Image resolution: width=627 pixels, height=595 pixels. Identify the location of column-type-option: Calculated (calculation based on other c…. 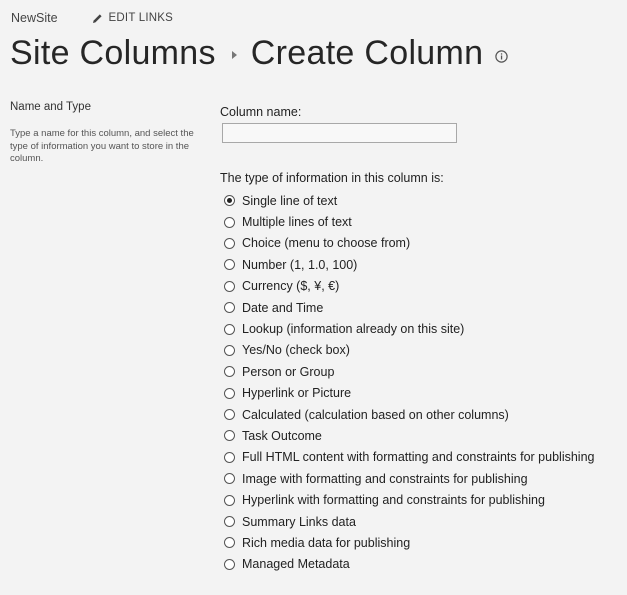
(409, 414).